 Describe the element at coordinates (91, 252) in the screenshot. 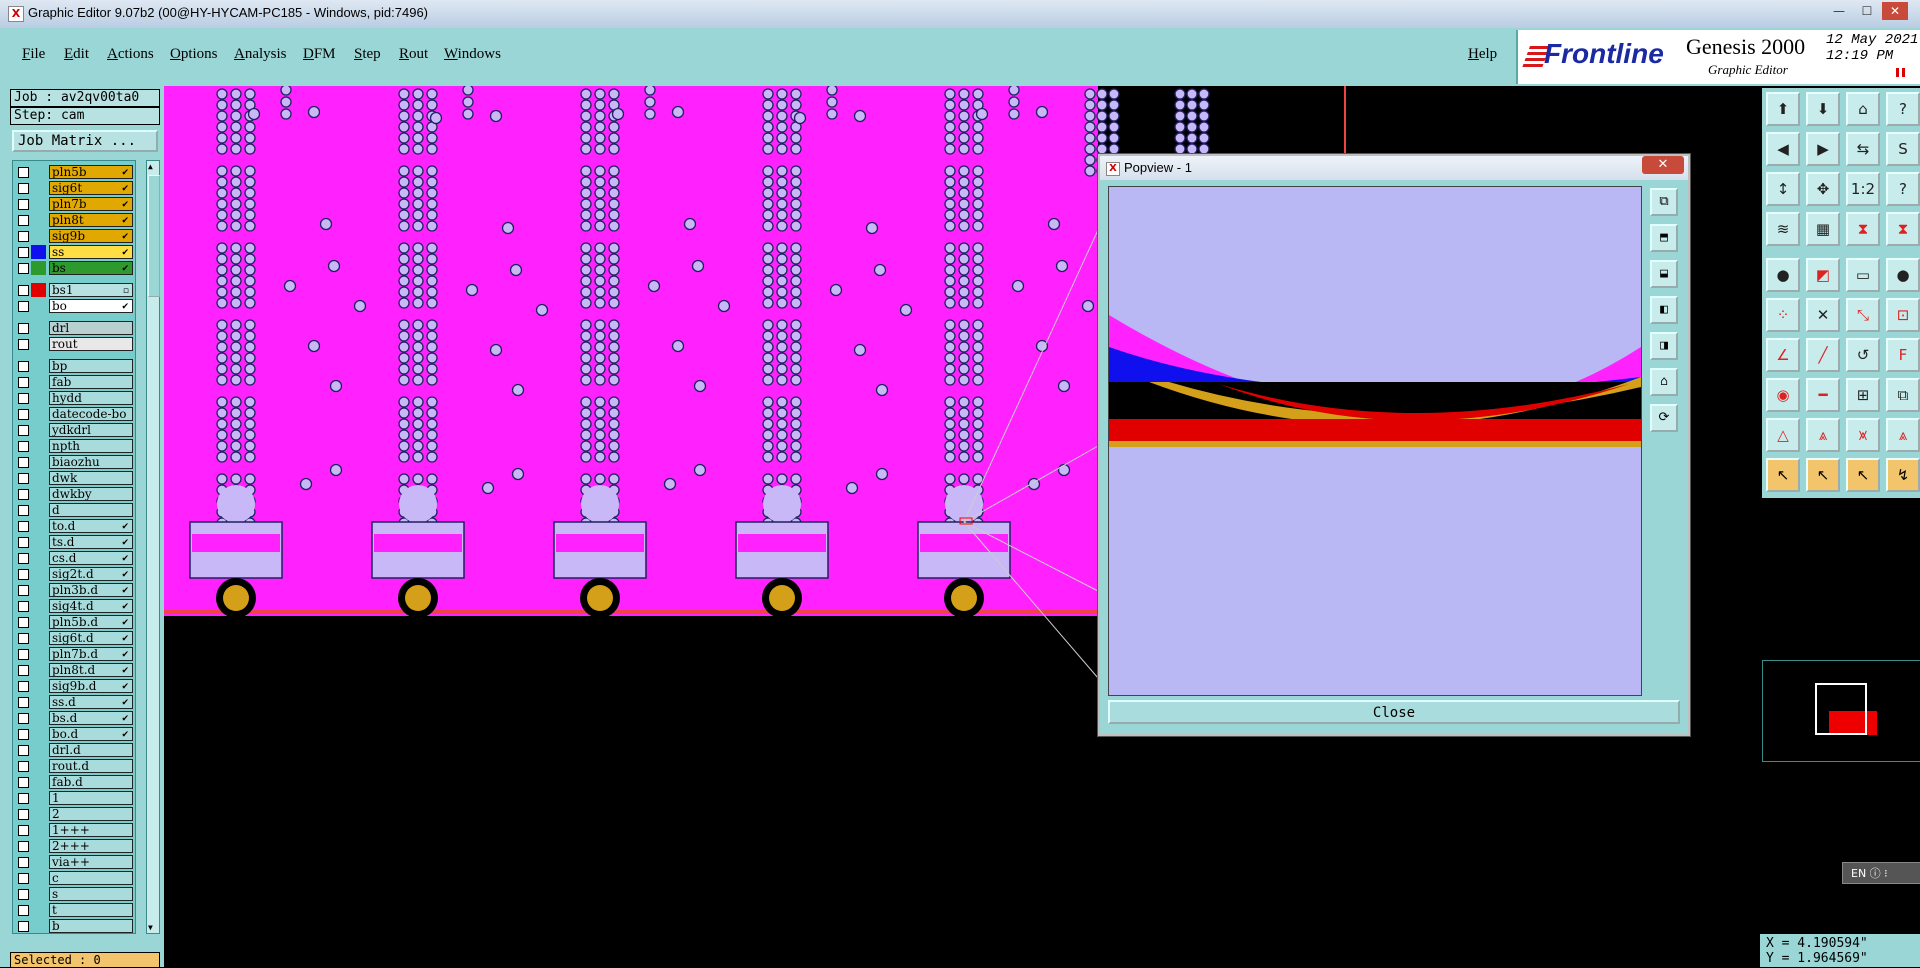

I see `layer-name: ss ✔` at that location.